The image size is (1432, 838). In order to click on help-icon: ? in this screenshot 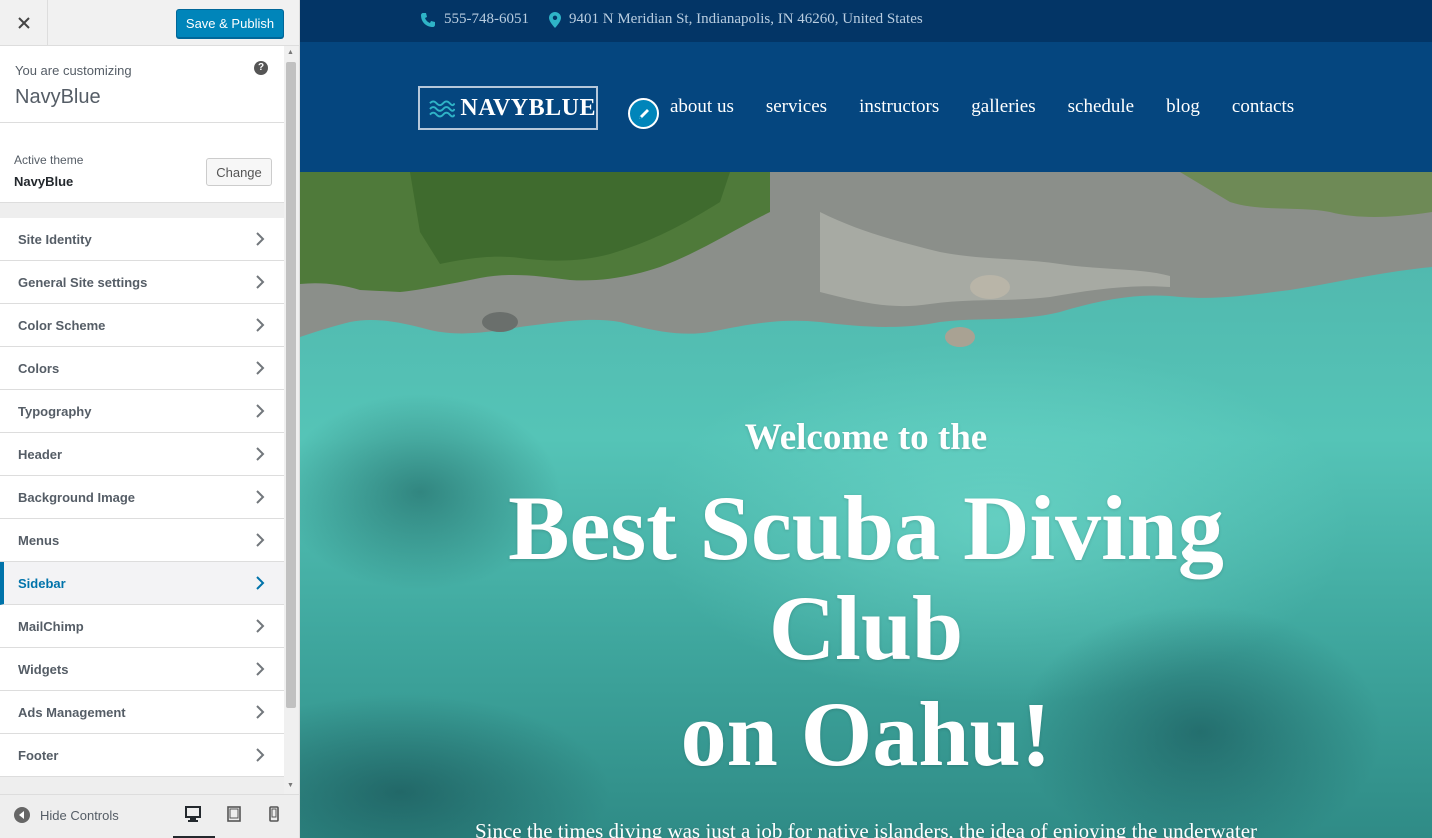, I will do `click(261, 68)`.